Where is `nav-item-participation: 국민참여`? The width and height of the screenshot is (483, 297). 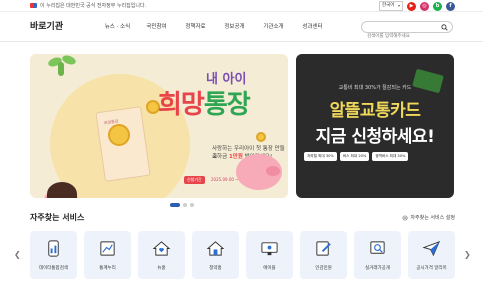 nav-item-participation: 국민참여 is located at coordinates (156, 26).